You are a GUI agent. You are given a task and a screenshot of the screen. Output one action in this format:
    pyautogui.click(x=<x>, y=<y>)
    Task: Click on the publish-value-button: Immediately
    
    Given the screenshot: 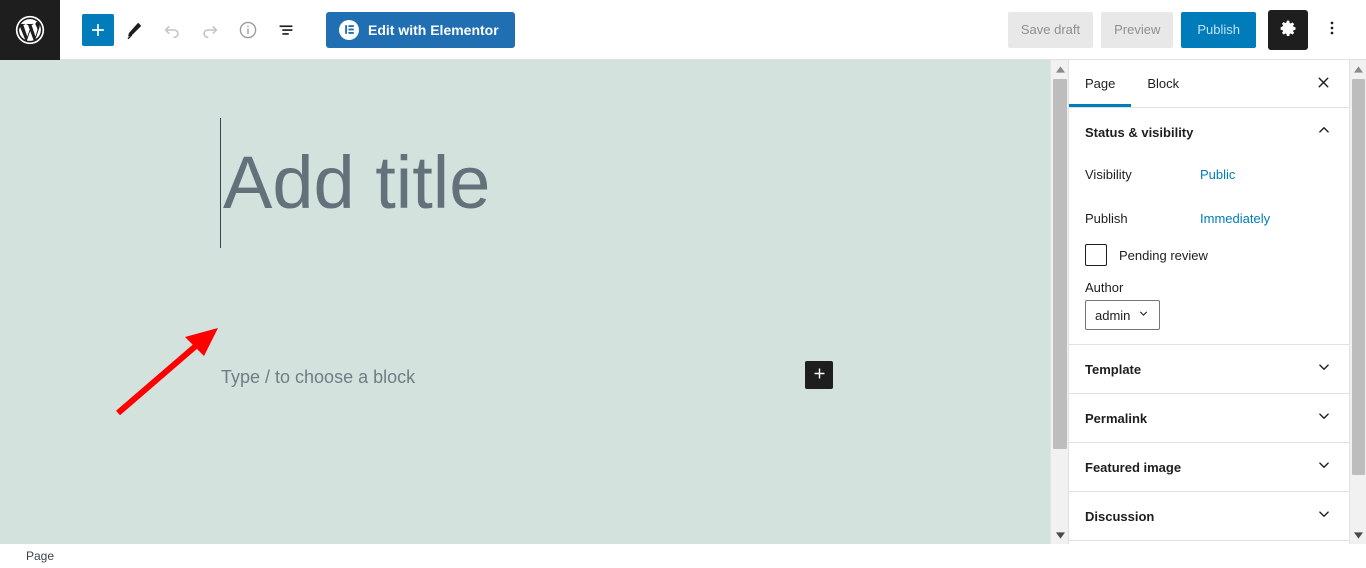 What is the action you would take?
    pyautogui.click(x=1235, y=218)
    